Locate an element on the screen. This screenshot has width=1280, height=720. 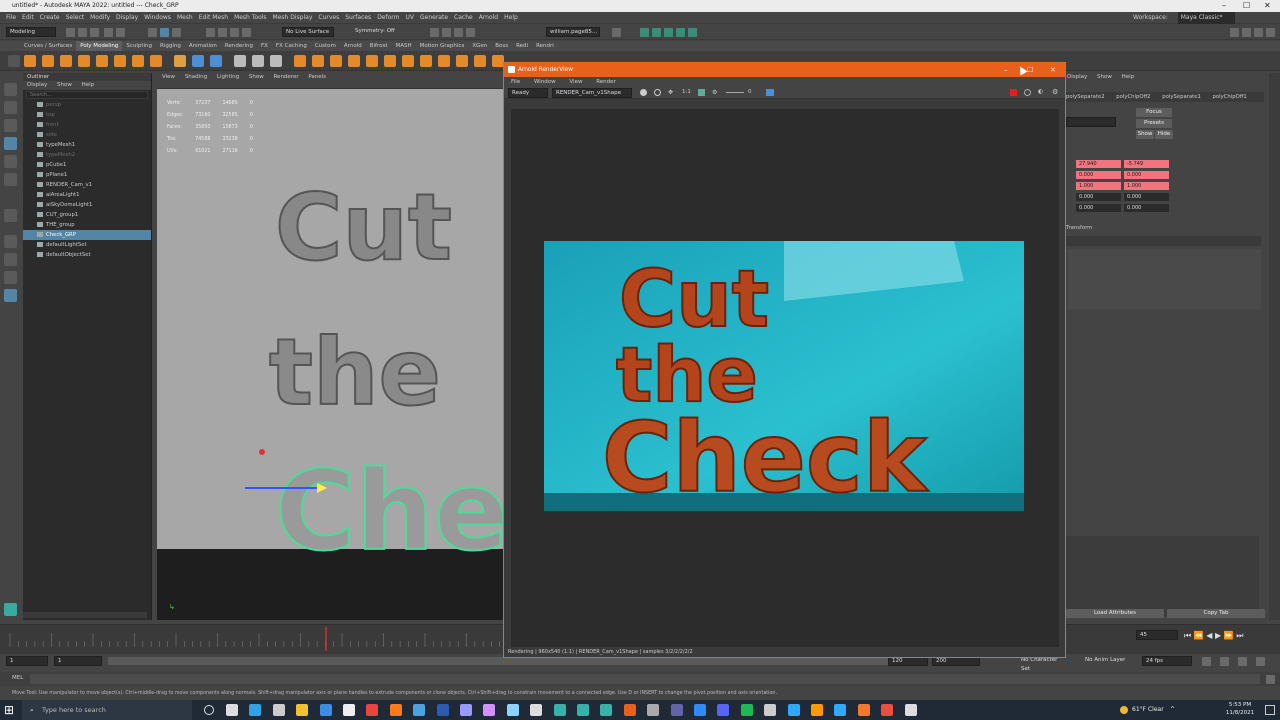
viewport-menu-panels: Panels is located at coordinates (317, 77).